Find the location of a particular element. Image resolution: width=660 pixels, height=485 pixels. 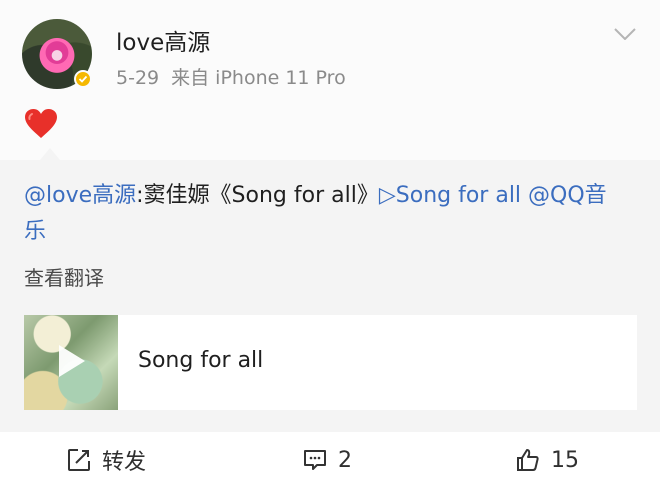

play-icon is located at coordinates (72, 361).